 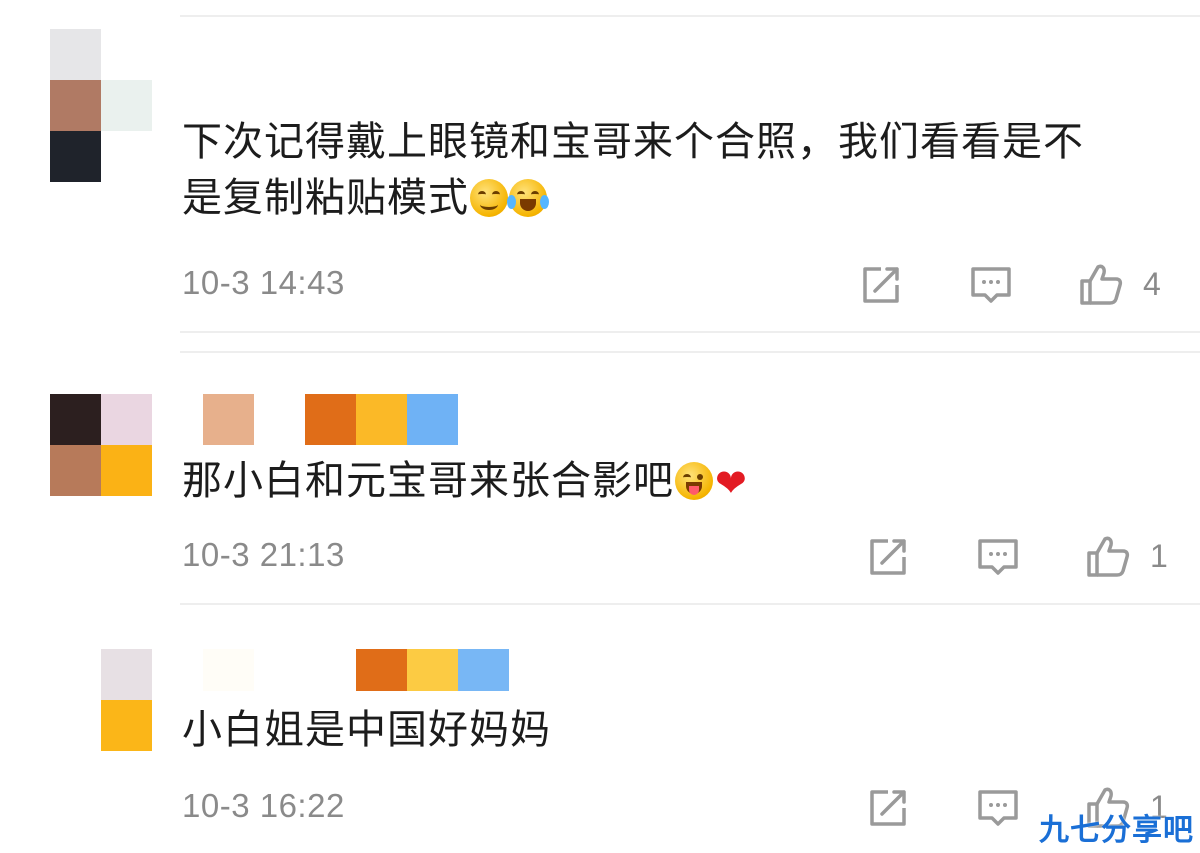 I want to click on laugh-cry-icon, so click(x=528, y=198).